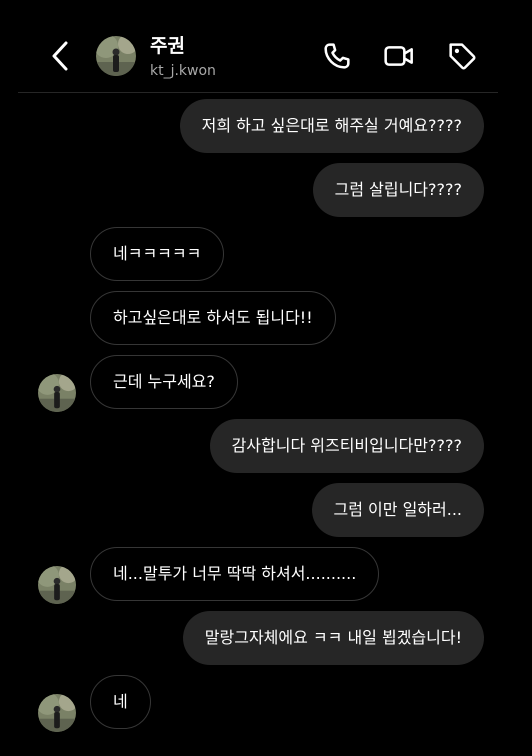 The image size is (532, 756). I want to click on header-divider, so click(258, 92).